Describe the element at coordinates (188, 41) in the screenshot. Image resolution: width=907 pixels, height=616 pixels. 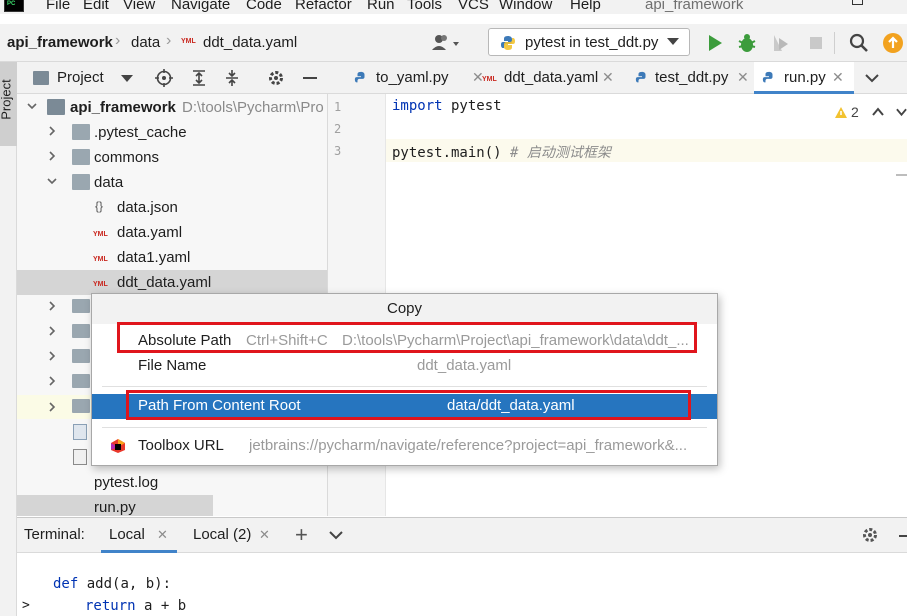
I see `yaml-file-icon: YML` at that location.